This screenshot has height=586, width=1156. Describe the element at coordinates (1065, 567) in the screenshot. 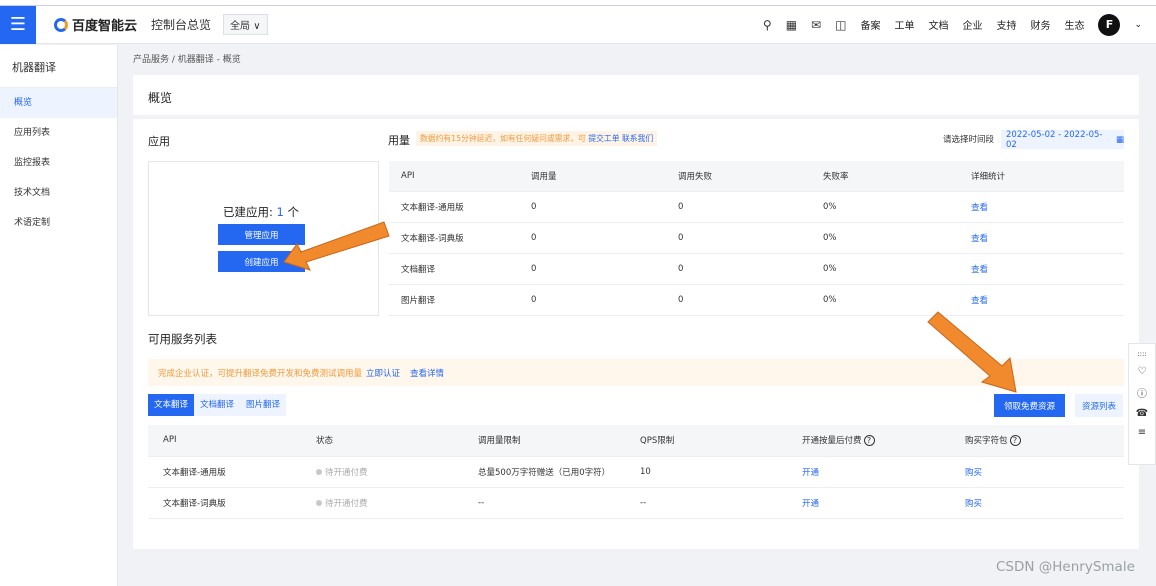

I see `watermark: CSDN @HenrySmale` at that location.